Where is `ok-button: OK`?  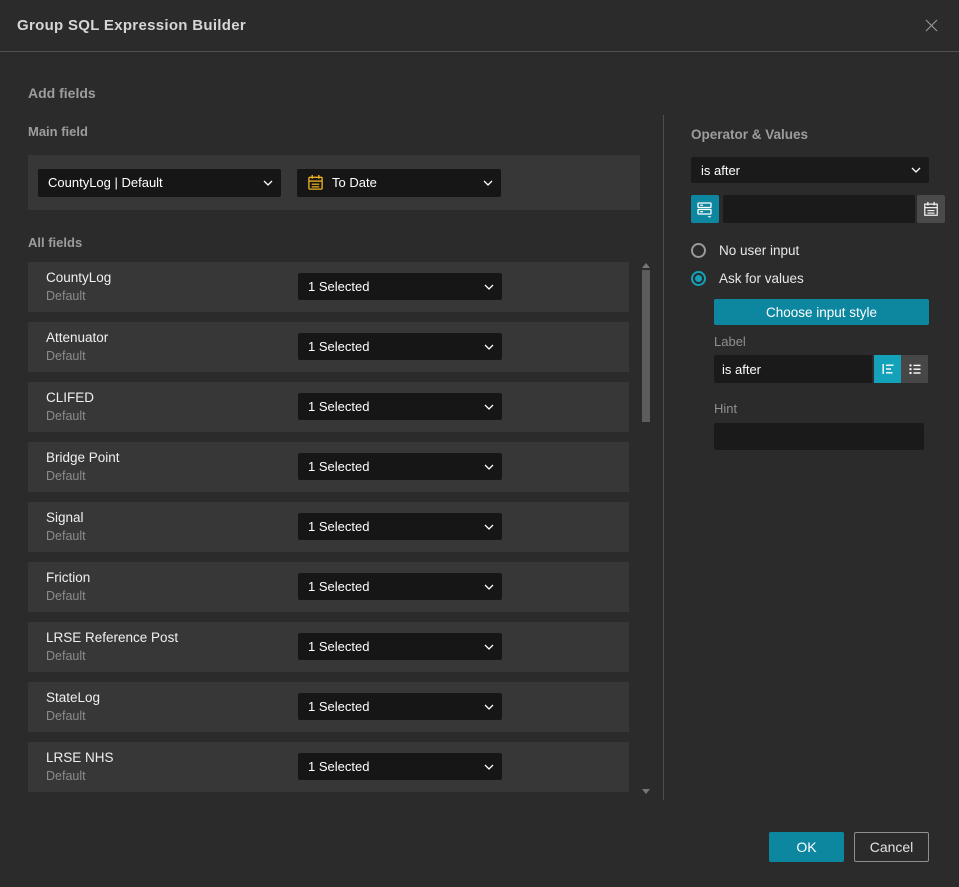
ok-button: OK is located at coordinates (806, 847).